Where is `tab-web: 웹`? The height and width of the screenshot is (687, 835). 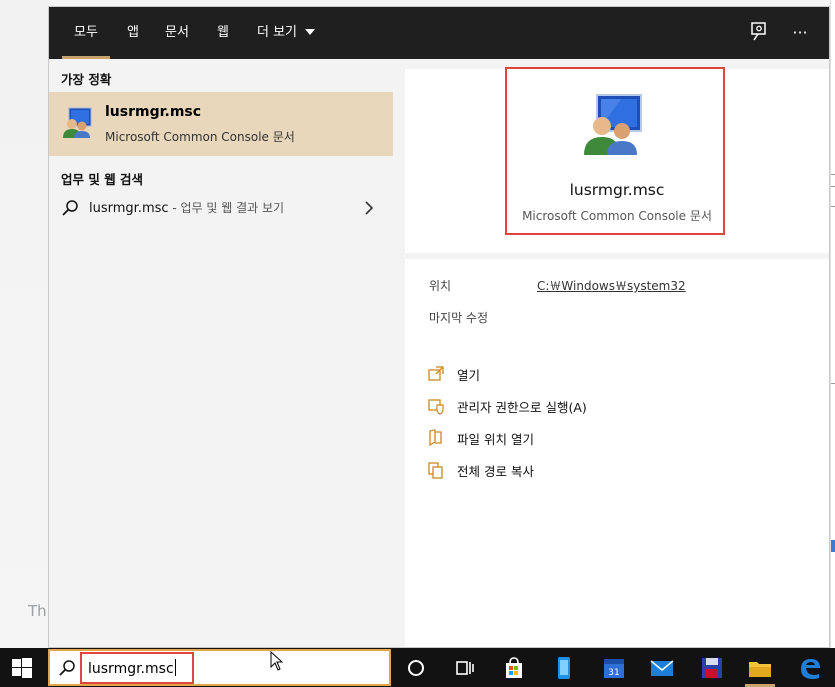
tab-web: 웹 is located at coordinates (223, 33).